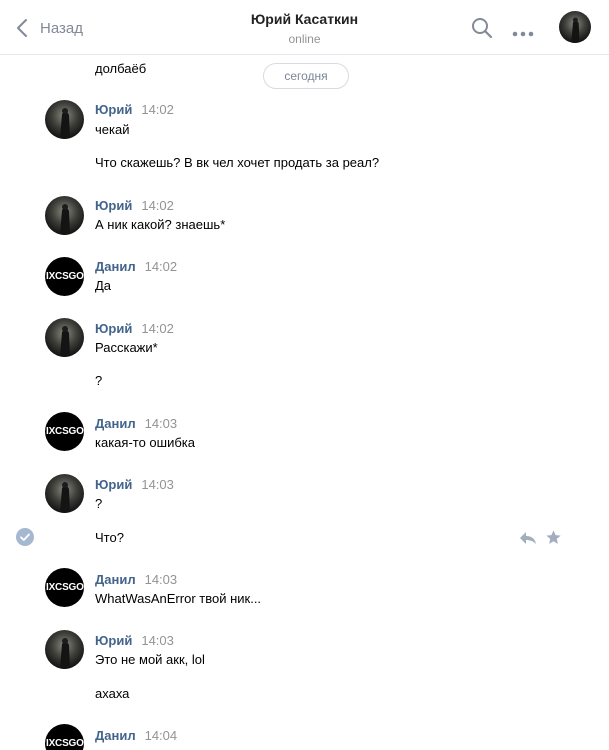 This screenshot has height=750, width=609. Describe the element at coordinates (109, 537) in the screenshot. I see `message-text: Что?` at that location.